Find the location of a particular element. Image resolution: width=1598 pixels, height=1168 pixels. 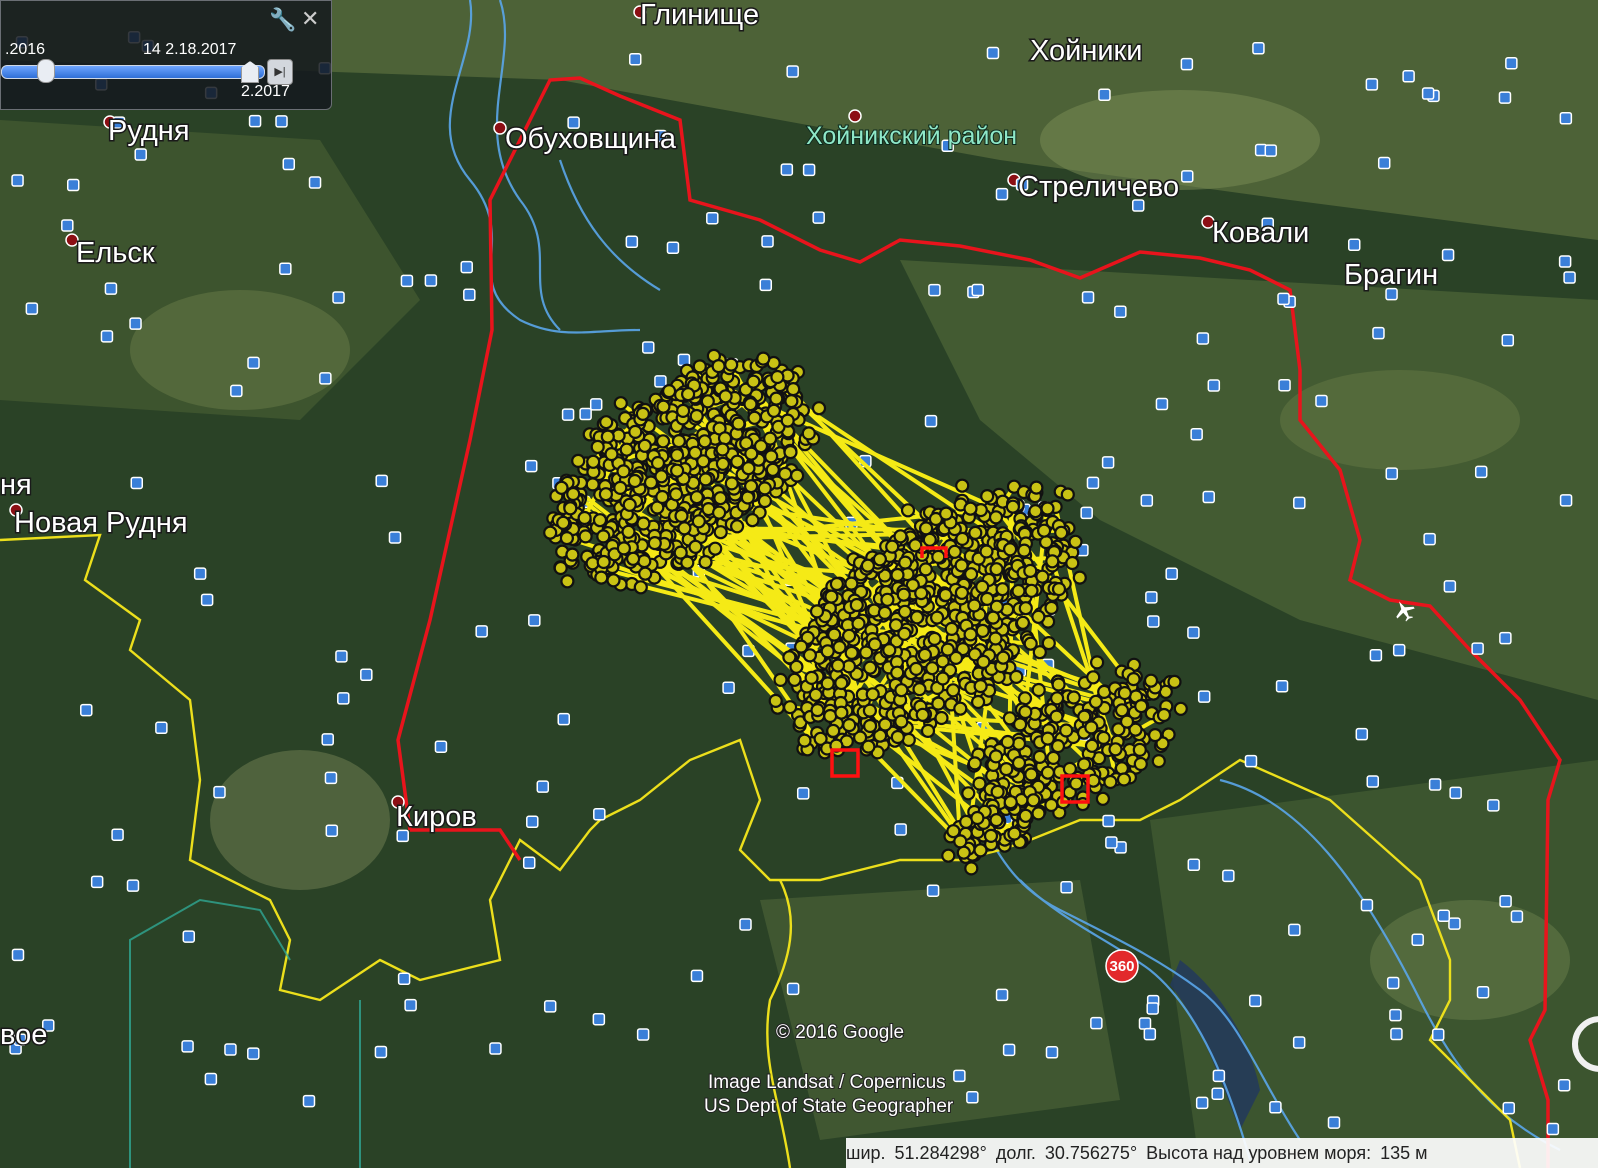

wrench-icon: 🔧 is located at coordinates (282, 20).